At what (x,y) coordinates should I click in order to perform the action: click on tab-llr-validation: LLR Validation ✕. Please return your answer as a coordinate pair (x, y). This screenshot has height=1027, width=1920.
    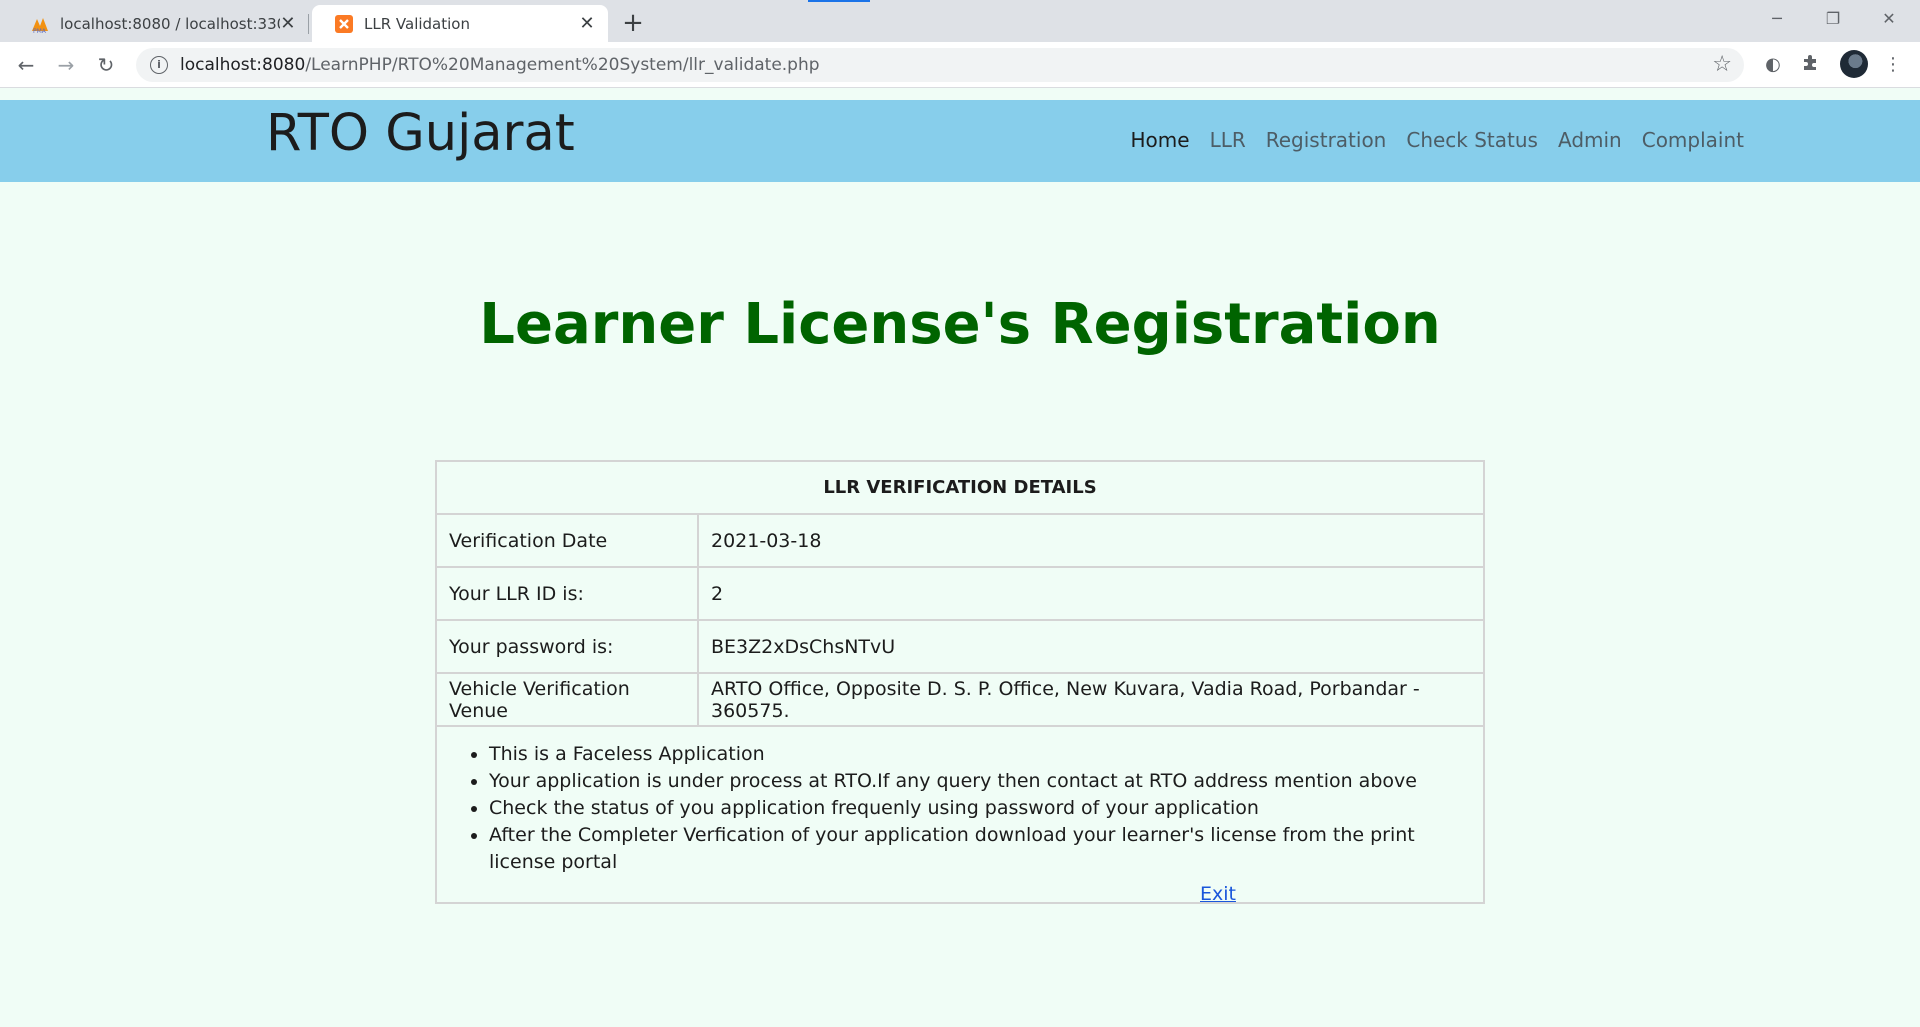
    Looking at the image, I should click on (460, 23).